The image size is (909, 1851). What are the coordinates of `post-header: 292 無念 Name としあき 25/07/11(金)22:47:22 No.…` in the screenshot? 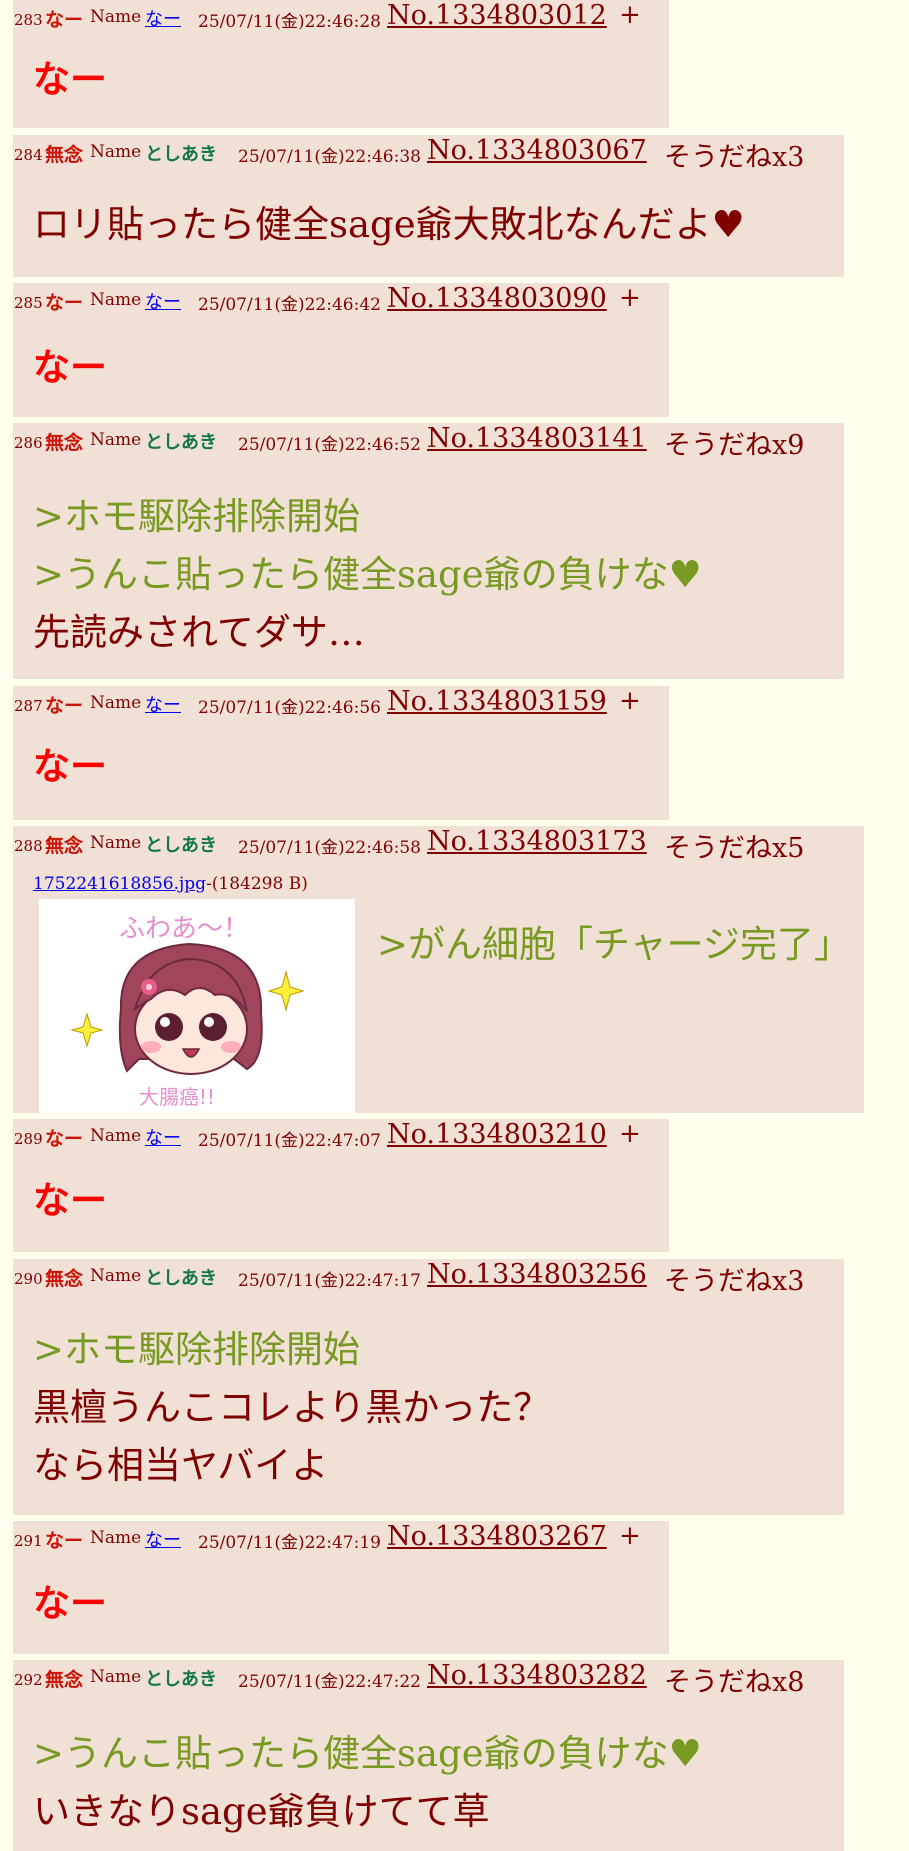 It's located at (428, 1680).